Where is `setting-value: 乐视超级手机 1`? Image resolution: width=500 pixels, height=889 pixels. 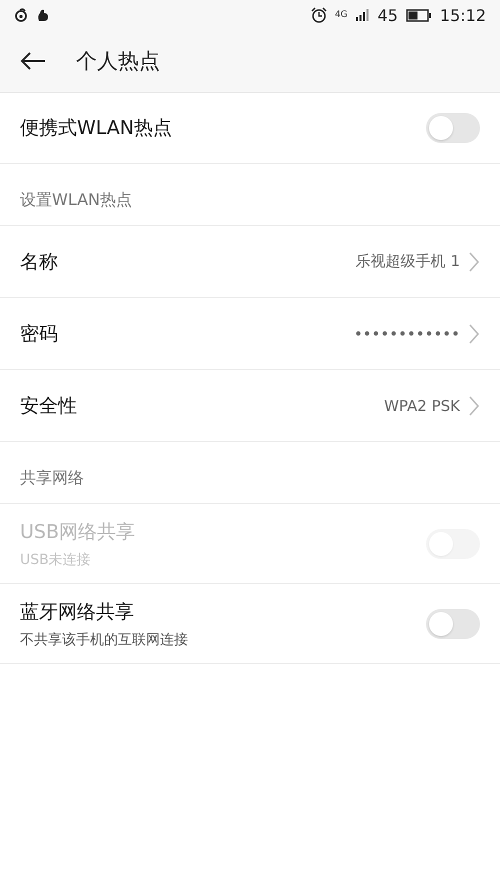
setting-value: 乐视超级手机 1 is located at coordinates (408, 261).